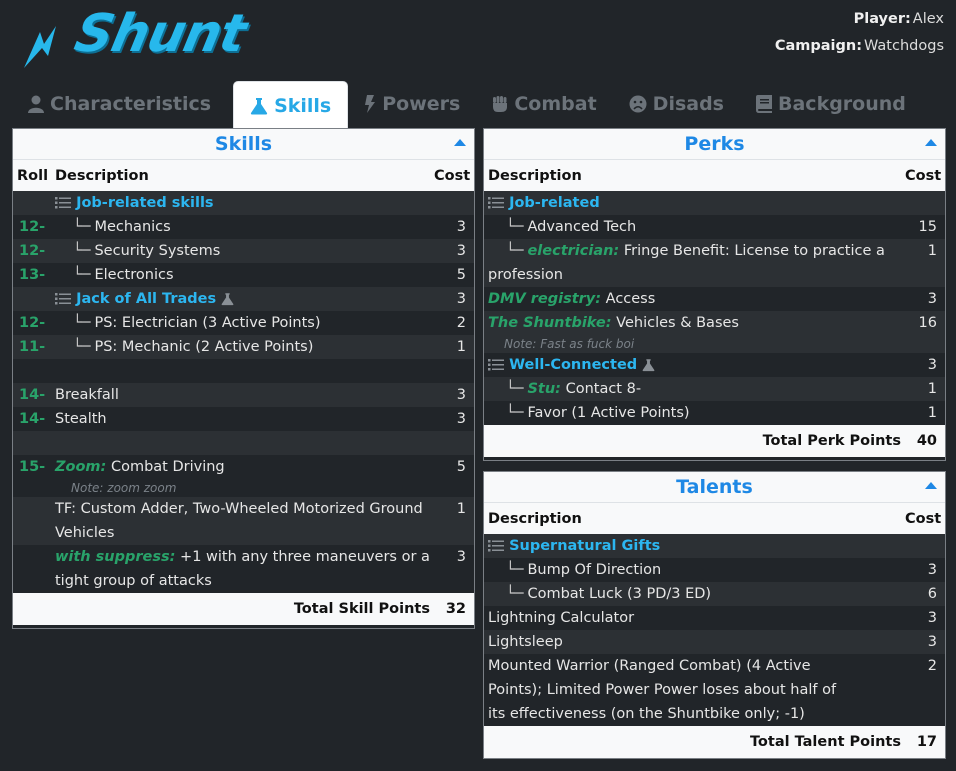  What do you see at coordinates (818, 46) in the screenshot?
I see `campaign-label: Campaign:` at bounding box center [818, 46].